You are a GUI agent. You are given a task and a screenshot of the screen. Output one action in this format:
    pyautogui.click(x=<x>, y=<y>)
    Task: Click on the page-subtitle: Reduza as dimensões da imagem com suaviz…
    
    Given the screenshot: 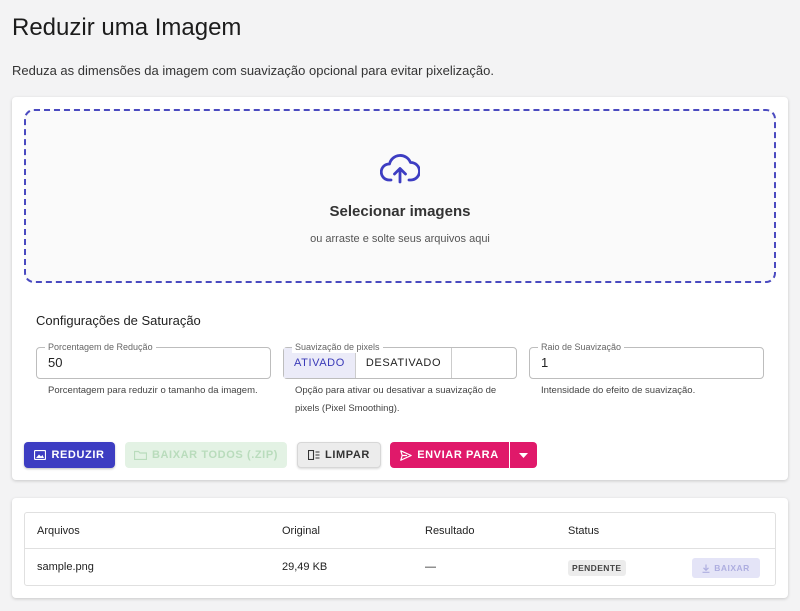 What is the action you would take?
    pyautogui.click(x=253, y=70)
    